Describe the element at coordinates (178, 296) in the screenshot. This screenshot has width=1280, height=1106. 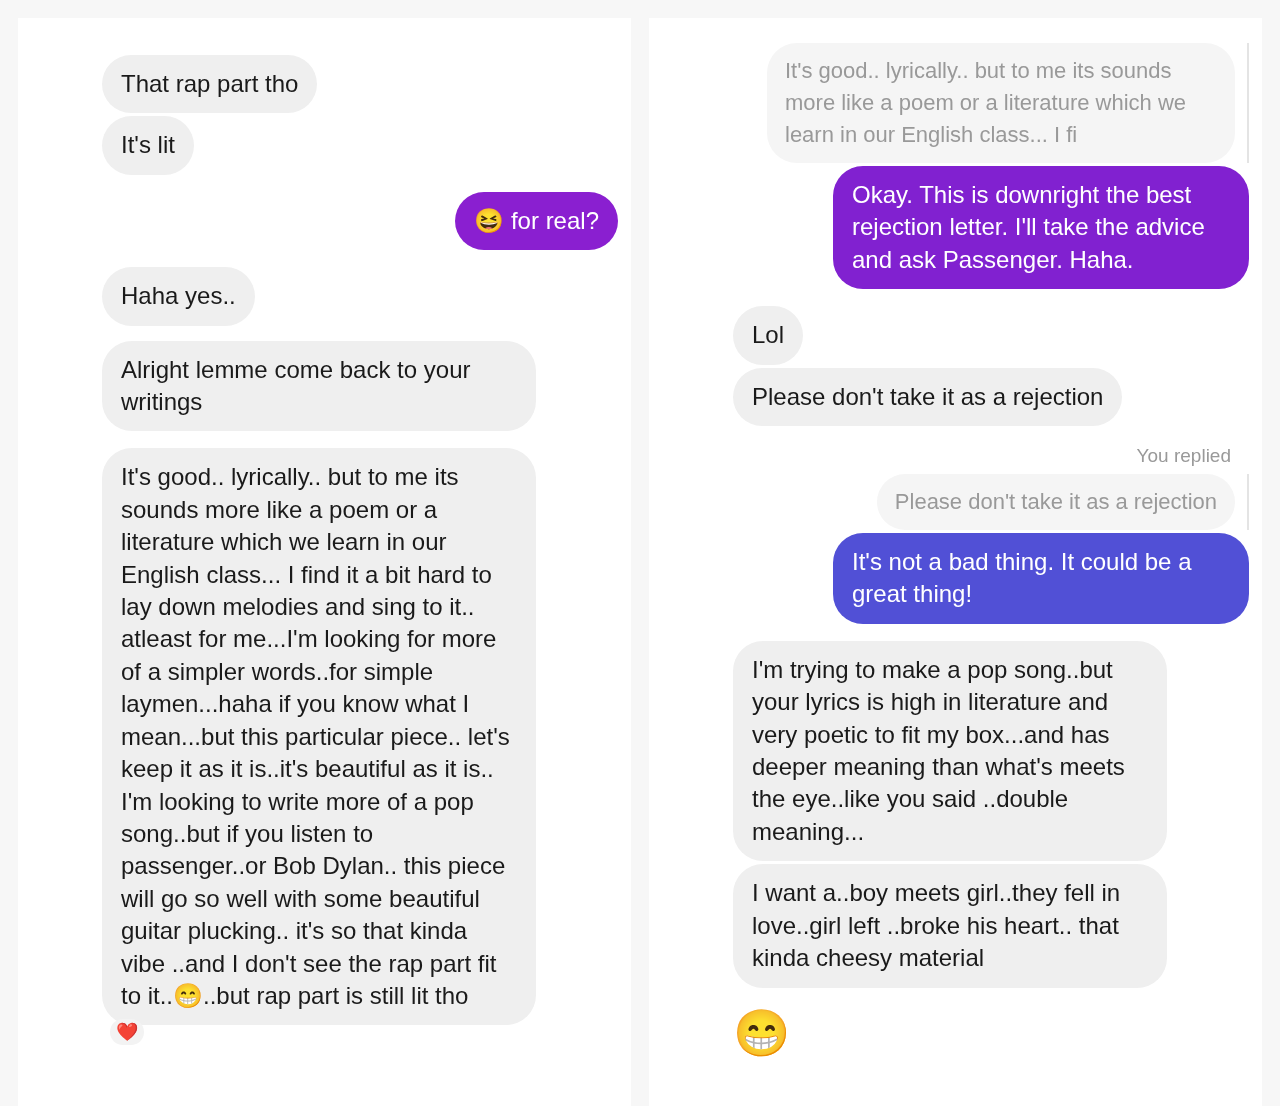
I see `message-bubble: Haha yes..` at that location.